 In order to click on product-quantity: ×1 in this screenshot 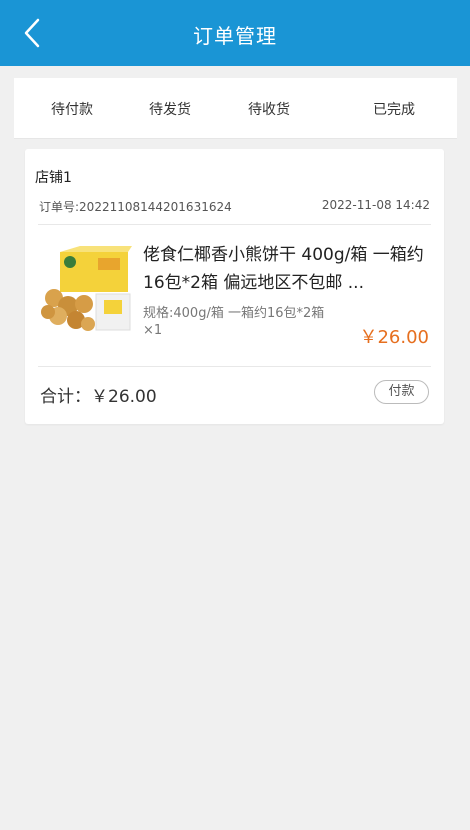, I will do `click(153, 330)`.